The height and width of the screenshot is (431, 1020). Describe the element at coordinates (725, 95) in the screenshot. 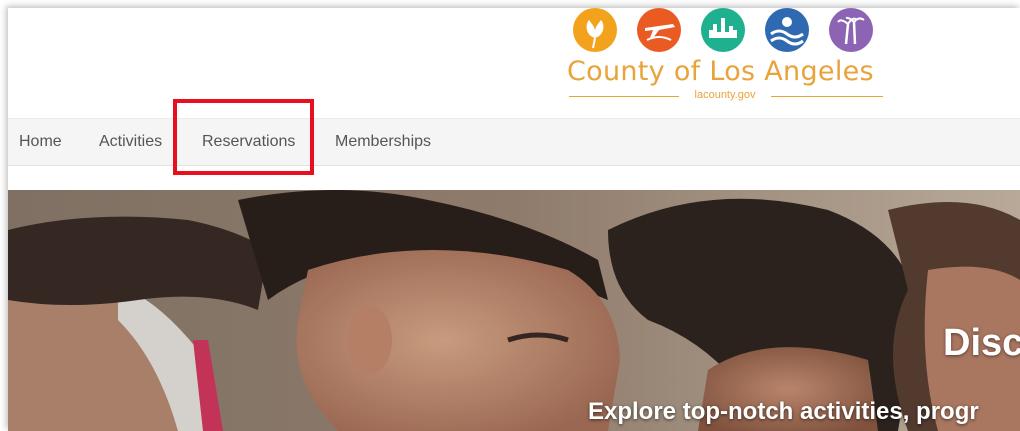

I see `logo-subtitle: lacounty.gov` at that location.